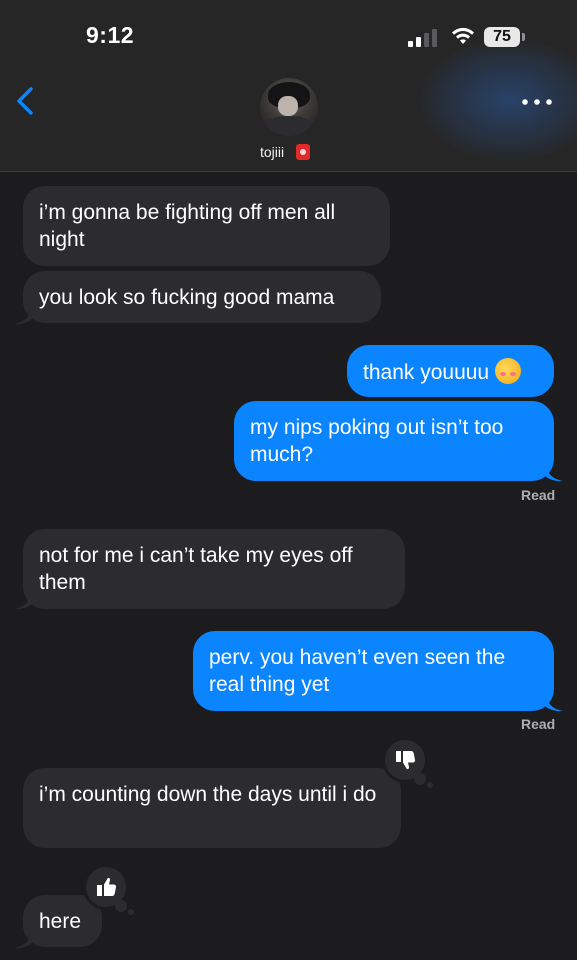 This screenshot has height=960, width=577. What do you see at coordinates (406, 760) in the screenshot?
I see `thumbs-down-icon` at bounding box center [406, 760].